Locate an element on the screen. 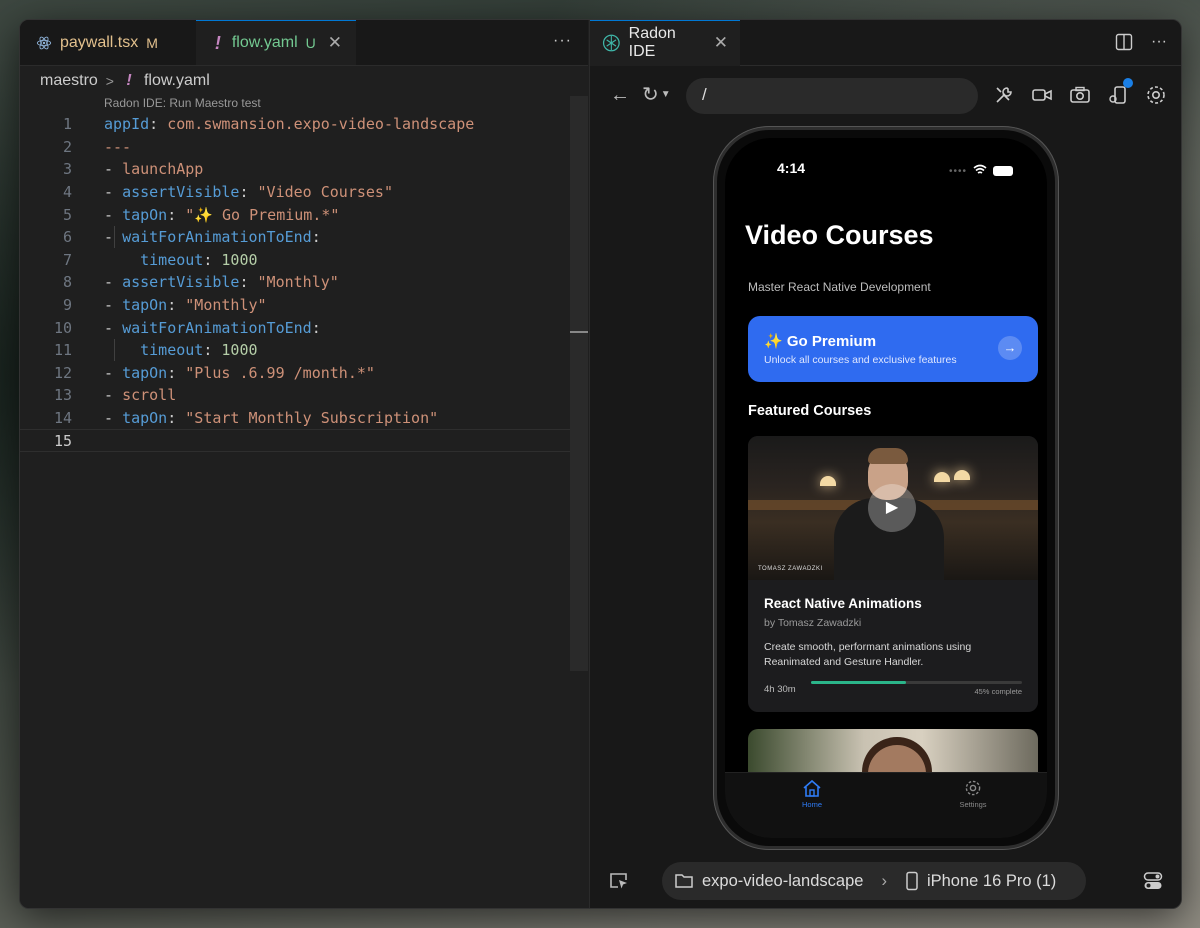 The width and height of the screenshot is (1200, 928). line-number: 5 is located at coordinates (67, 214).